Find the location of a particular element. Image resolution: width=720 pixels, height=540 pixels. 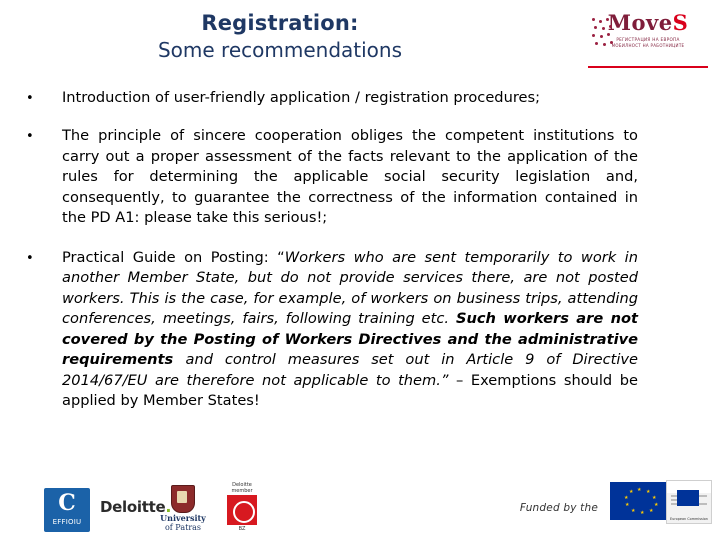

bullet-3-part-0: Practical Guide on Posting: “ is located at coordinates (173, 257).